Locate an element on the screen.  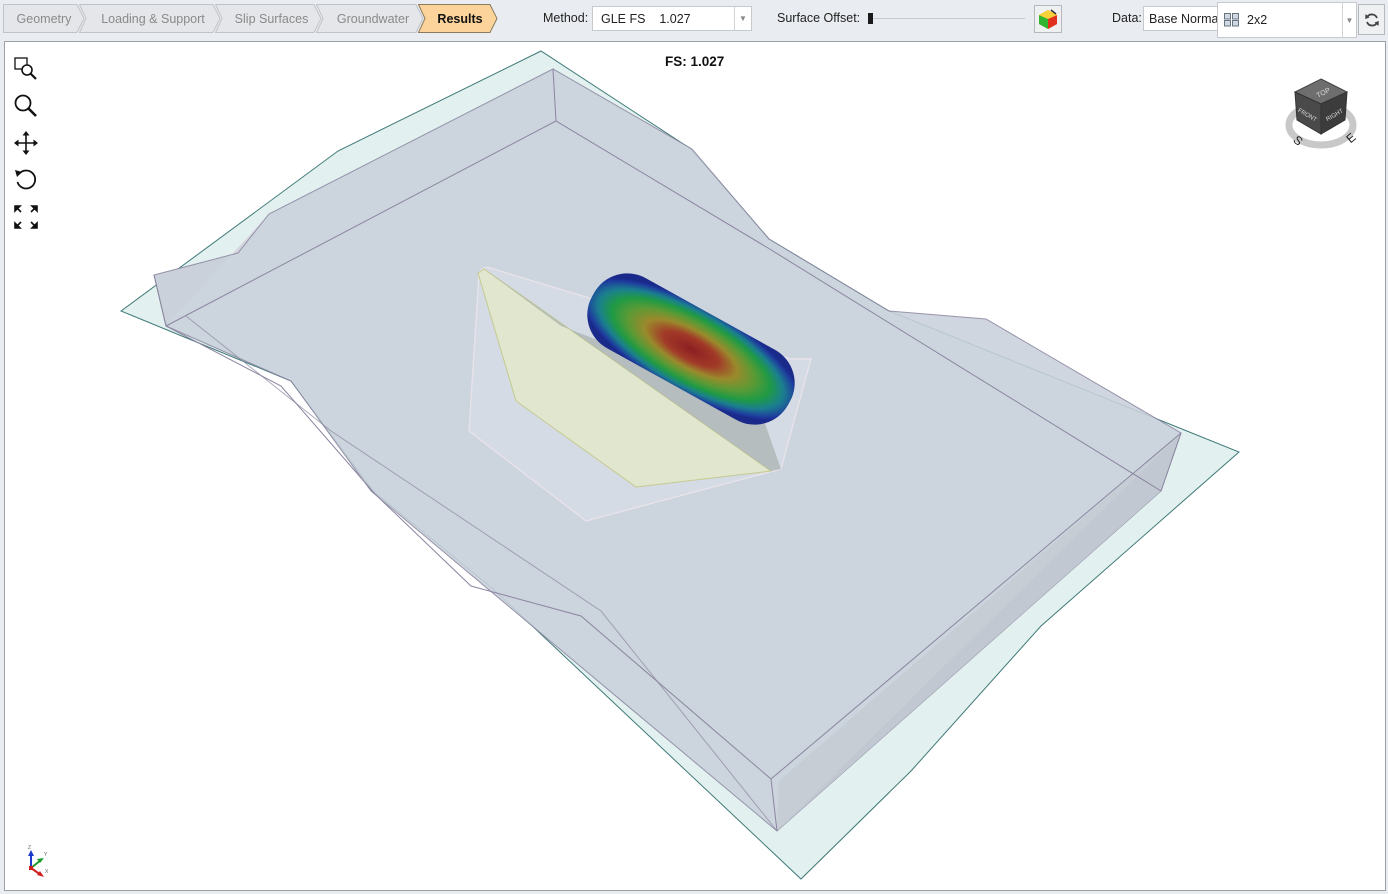
tab-results: Results is located at coordinates (458, 18).